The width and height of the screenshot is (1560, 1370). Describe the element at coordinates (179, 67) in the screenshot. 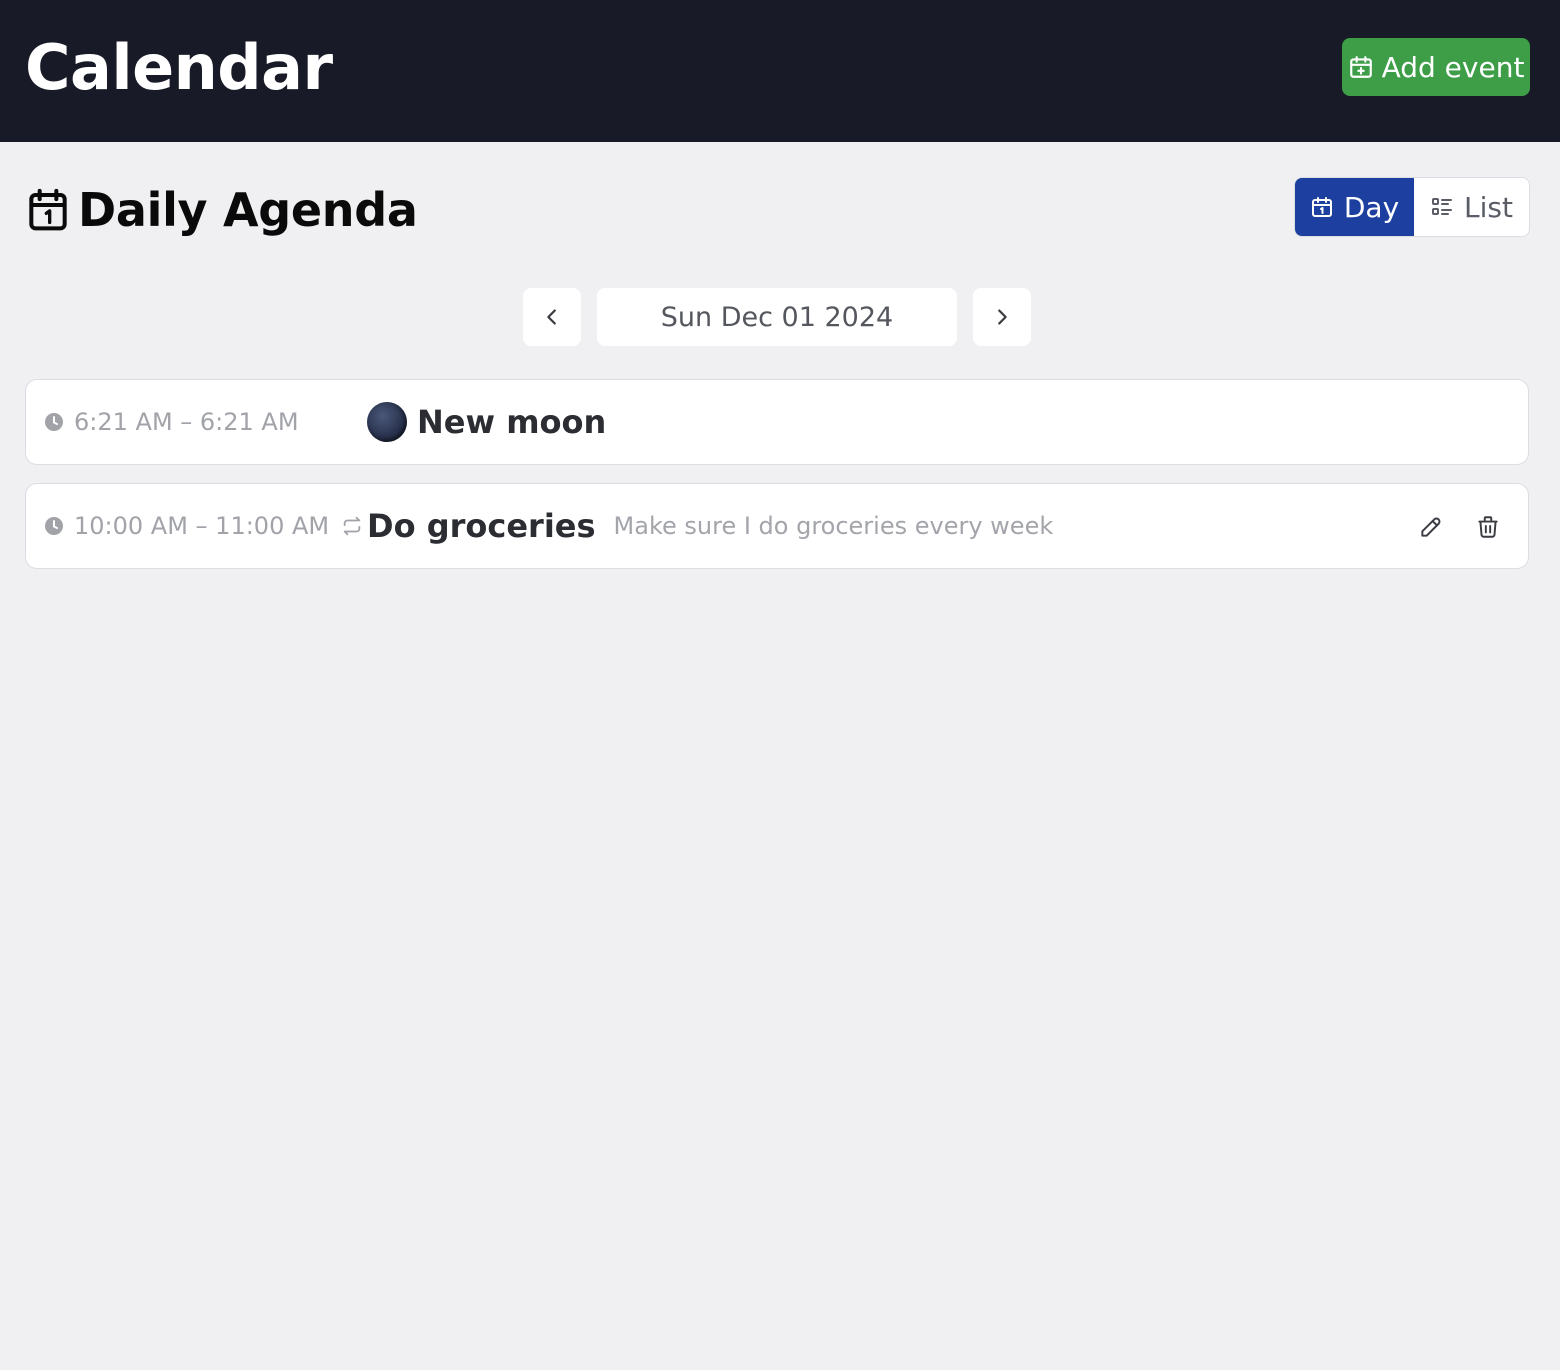

I see `app-title: Calendar` at that location.